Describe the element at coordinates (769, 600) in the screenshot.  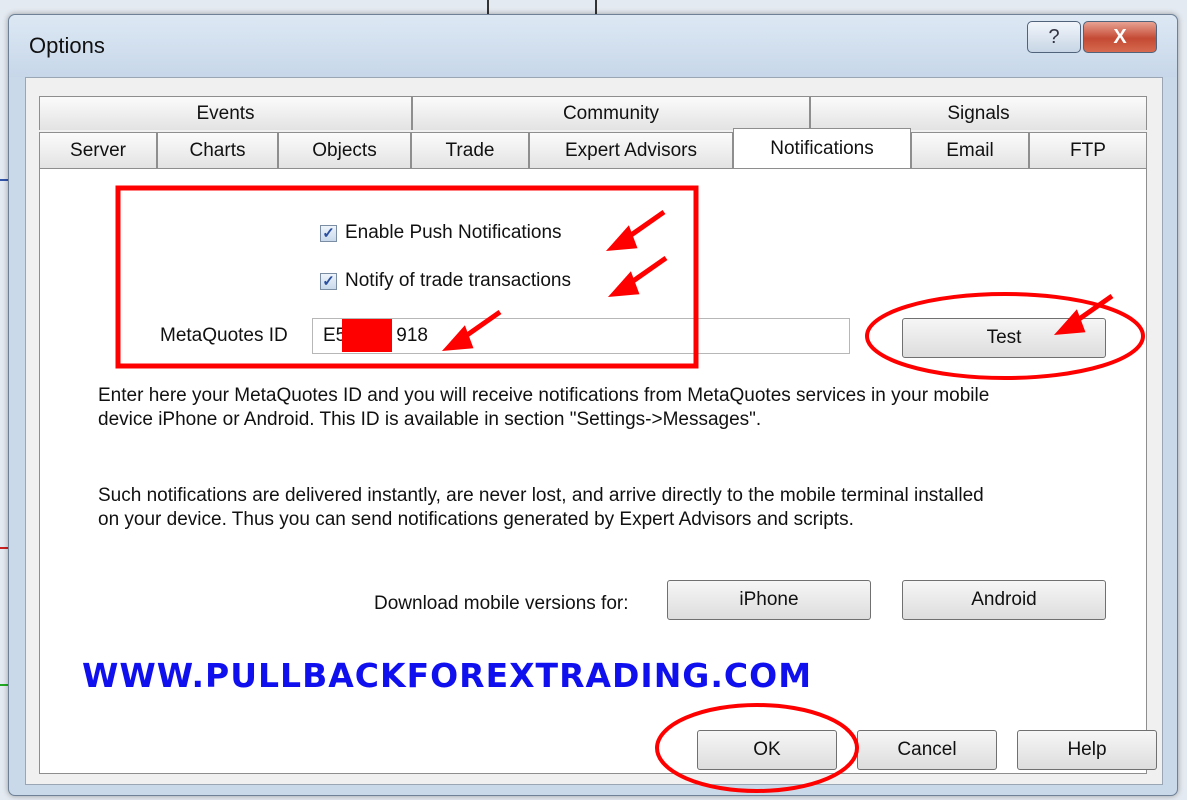
I see `iphone-button: iPhone` at that location.